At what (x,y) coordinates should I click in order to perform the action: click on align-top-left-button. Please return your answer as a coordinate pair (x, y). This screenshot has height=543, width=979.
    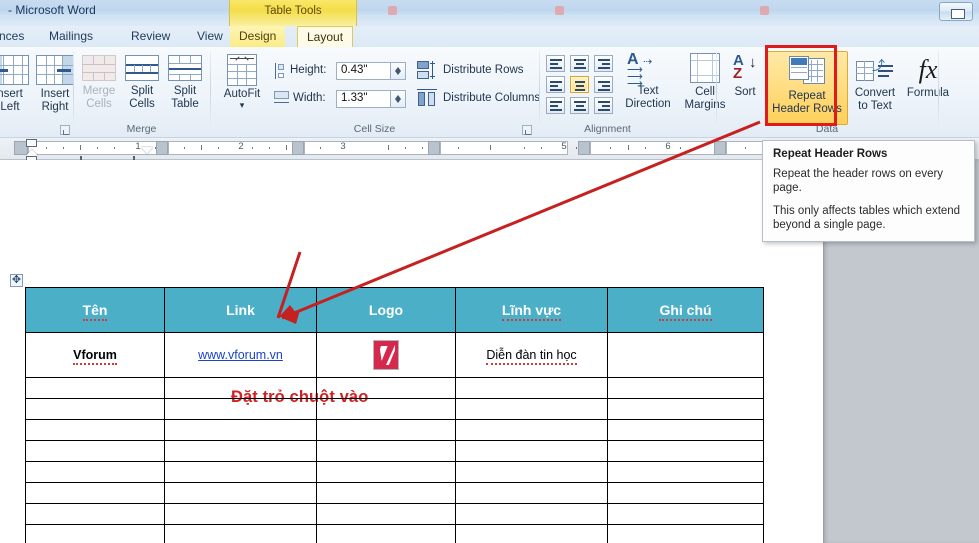
    Looking at the image, I should click on (555, 63).